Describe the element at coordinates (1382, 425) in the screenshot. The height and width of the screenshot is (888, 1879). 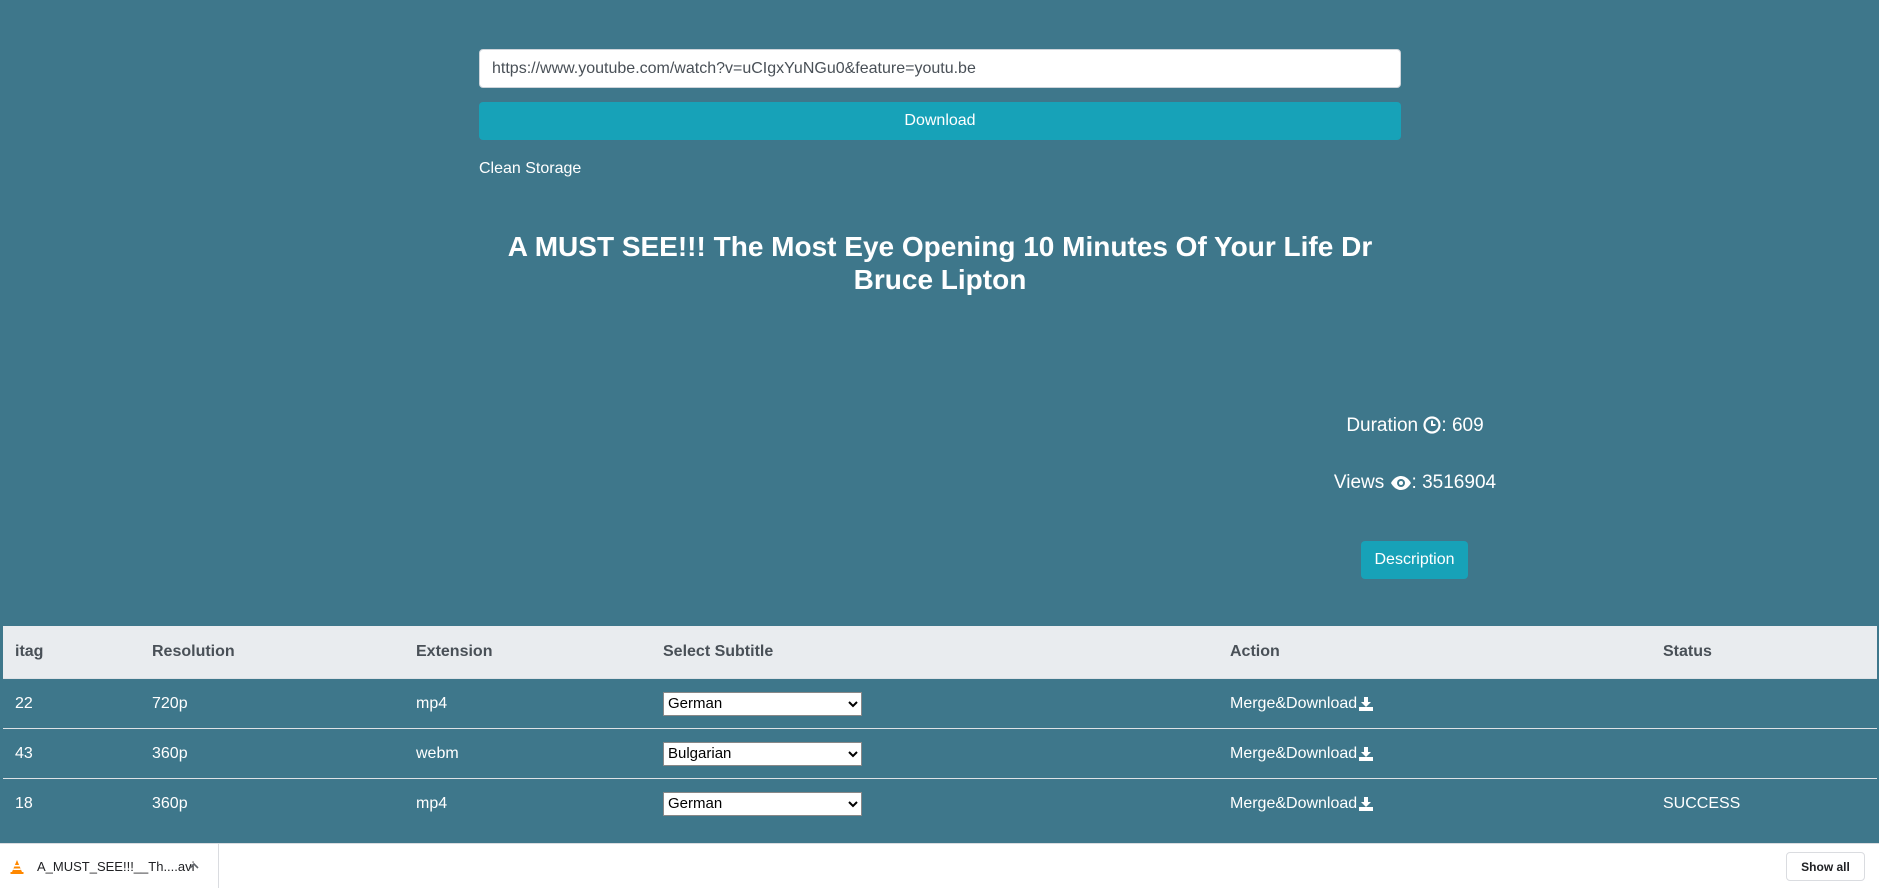
I see `duration-label: Duration` at that location.